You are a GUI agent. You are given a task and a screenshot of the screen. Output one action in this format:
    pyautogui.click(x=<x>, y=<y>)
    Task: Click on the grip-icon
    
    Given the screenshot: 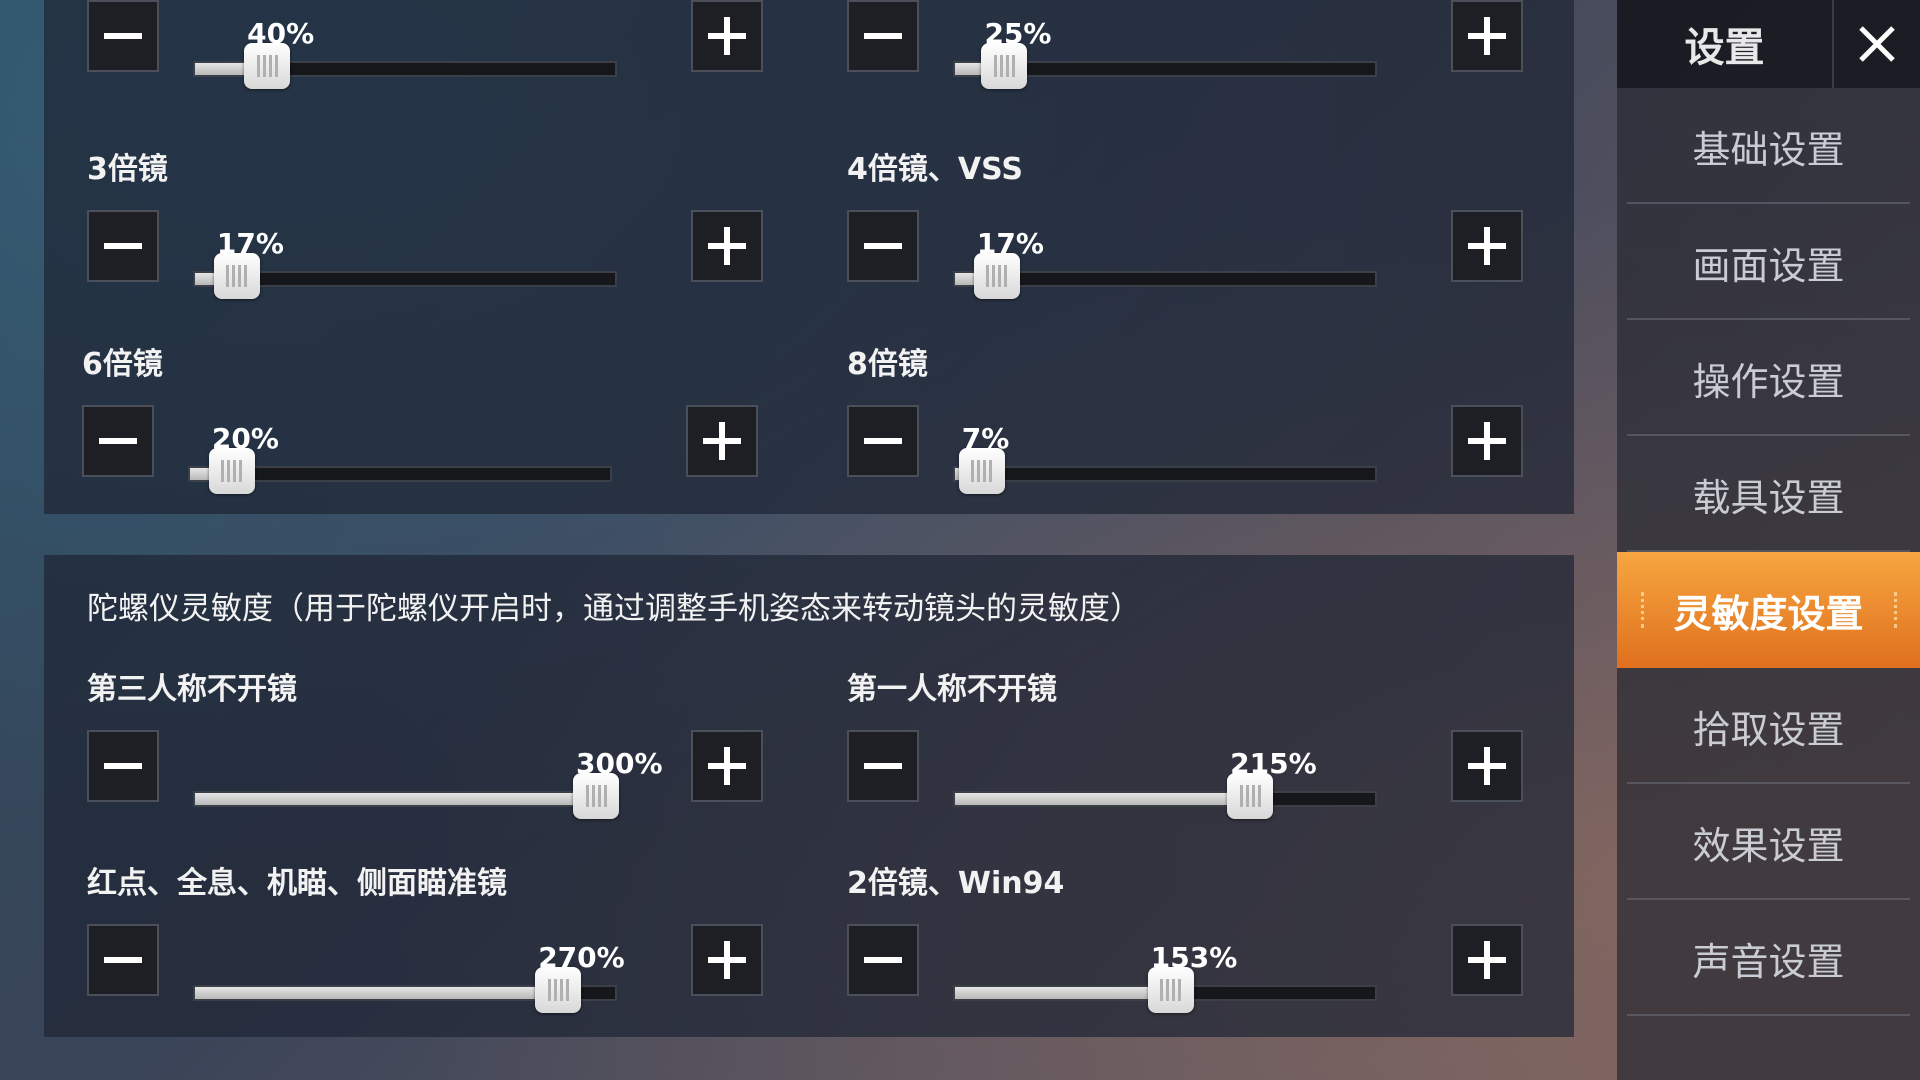 What is the action you would take?
    pyautogui.click(x=1898, y=610)
    